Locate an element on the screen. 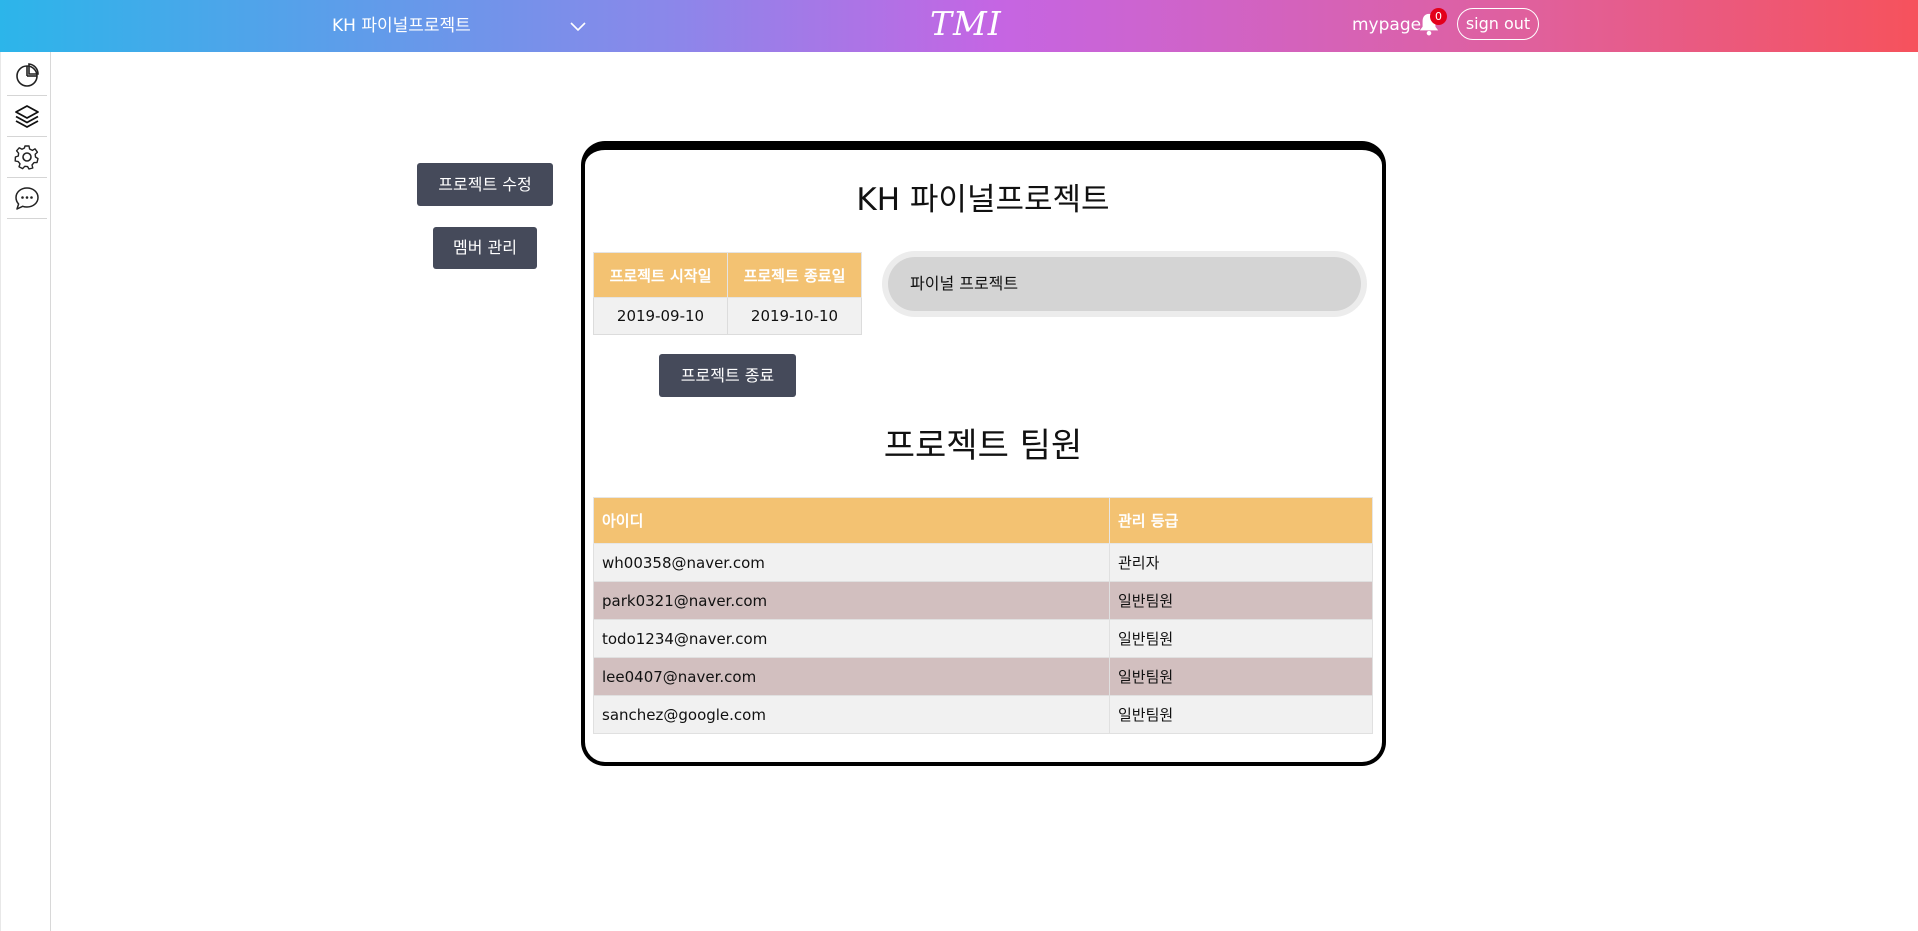  table-row: todo1234@naver.com 일반팀원 is located at coordinates (983, 638).